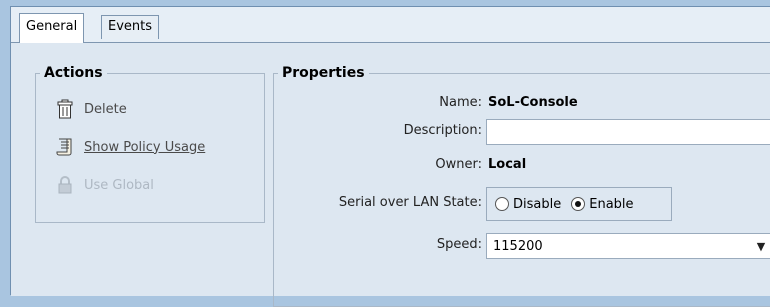 The width and height of the screenshot is (770, 307). I want to click on owner-label: Owner:, so click(458, 164).